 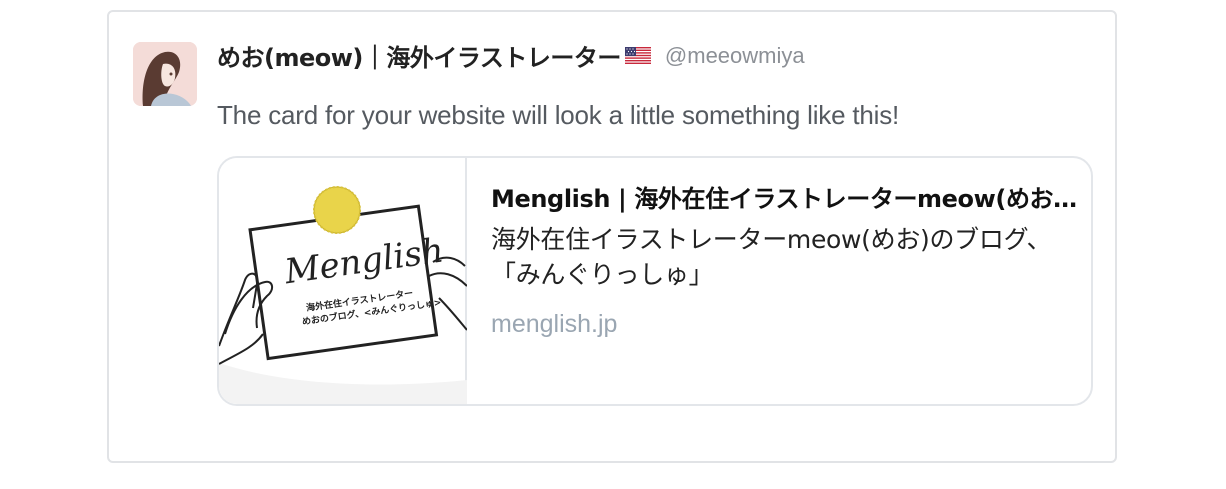 I want to click on card-description: 海外在住イラストレーターmeow(めお)のブログ、「みんぐりっしゅ」, so click(x=771, y=257).